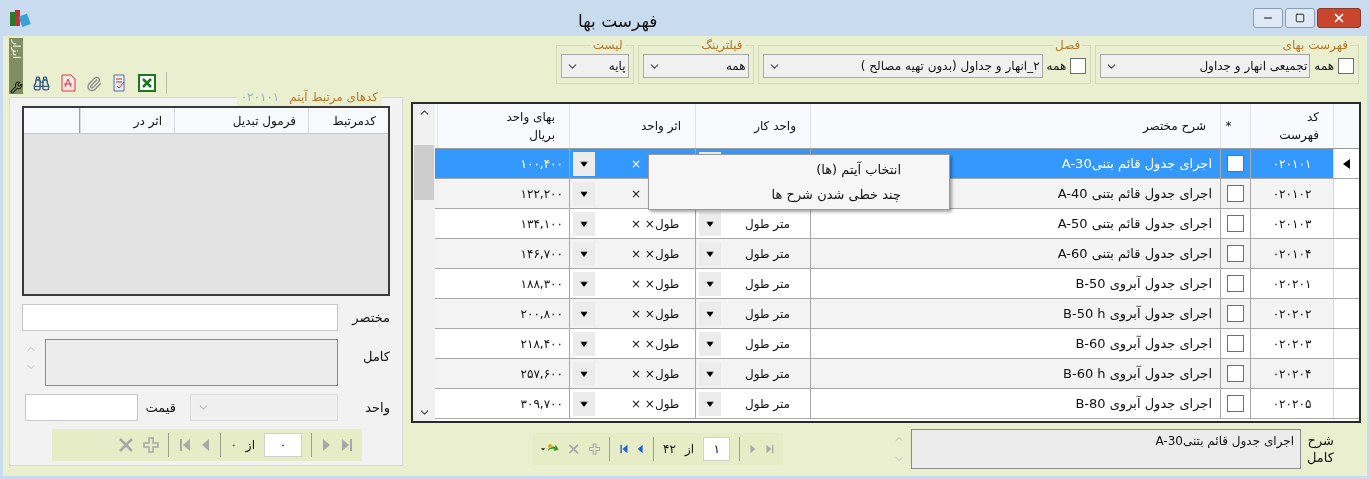 This screenshot has width=1370, height=479. Describe the element at coordinates (1291, 223) in the screenshot. I see `table-cell: ۰۲۰۱۰۳` at that location.